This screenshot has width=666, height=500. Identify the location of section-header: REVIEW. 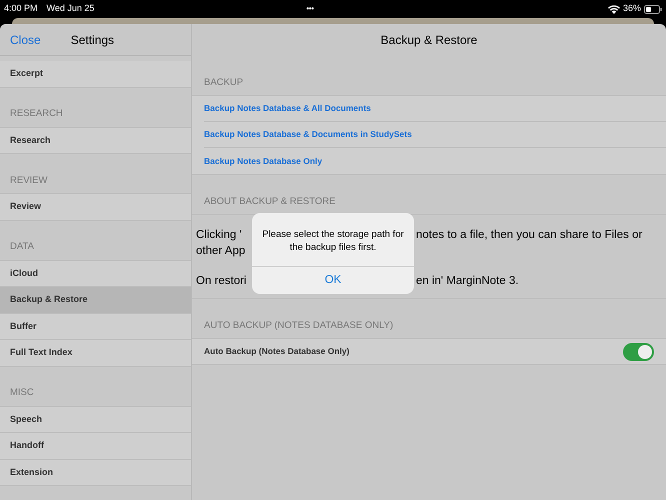
(29, 181).